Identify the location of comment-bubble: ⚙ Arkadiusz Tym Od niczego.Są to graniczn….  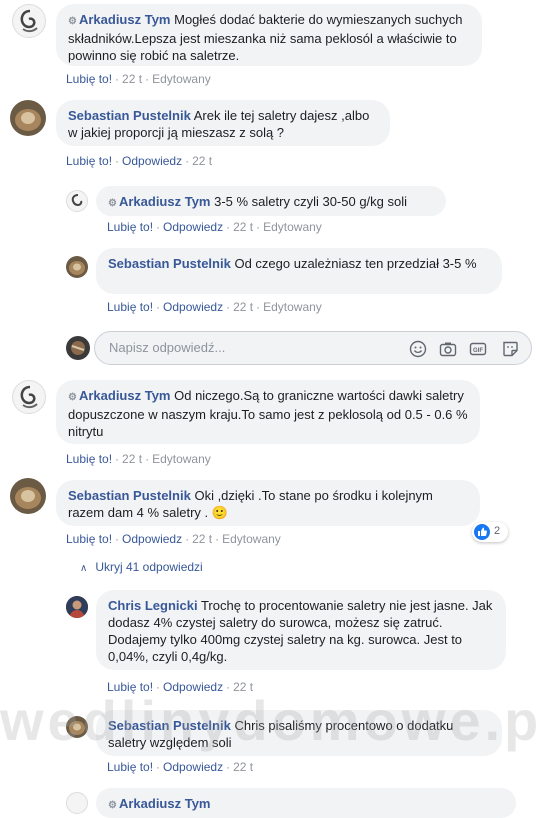
(268, 412).